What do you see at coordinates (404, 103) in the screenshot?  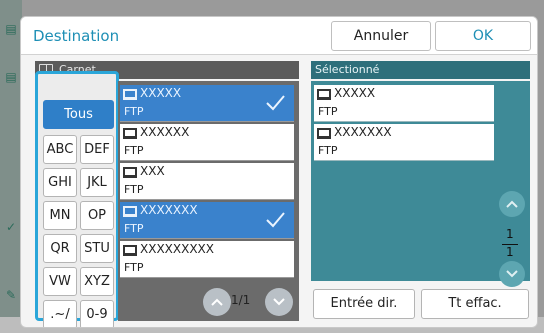 I see `selected-item: XXXXX FTP` at bounding box center [404, 103].